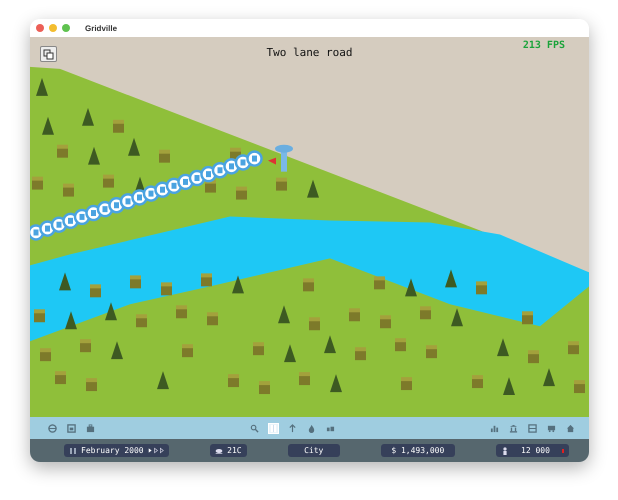  I want to click on road-icon, so click(532, 428).